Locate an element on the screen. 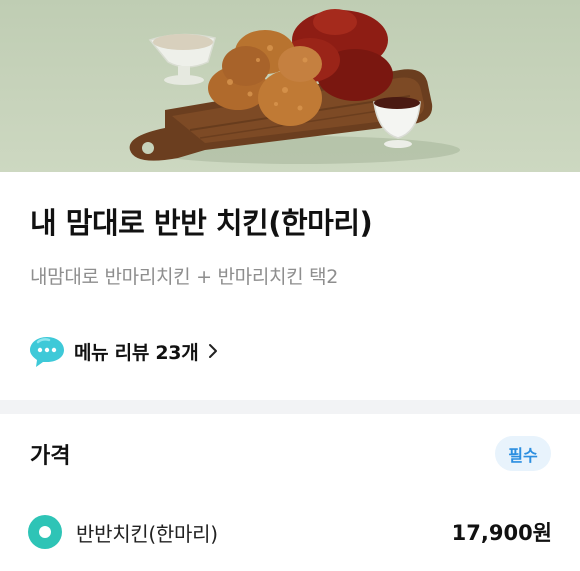 This screenshot has width=580, height=571. radio-selected is located at coordinates (45, 532).